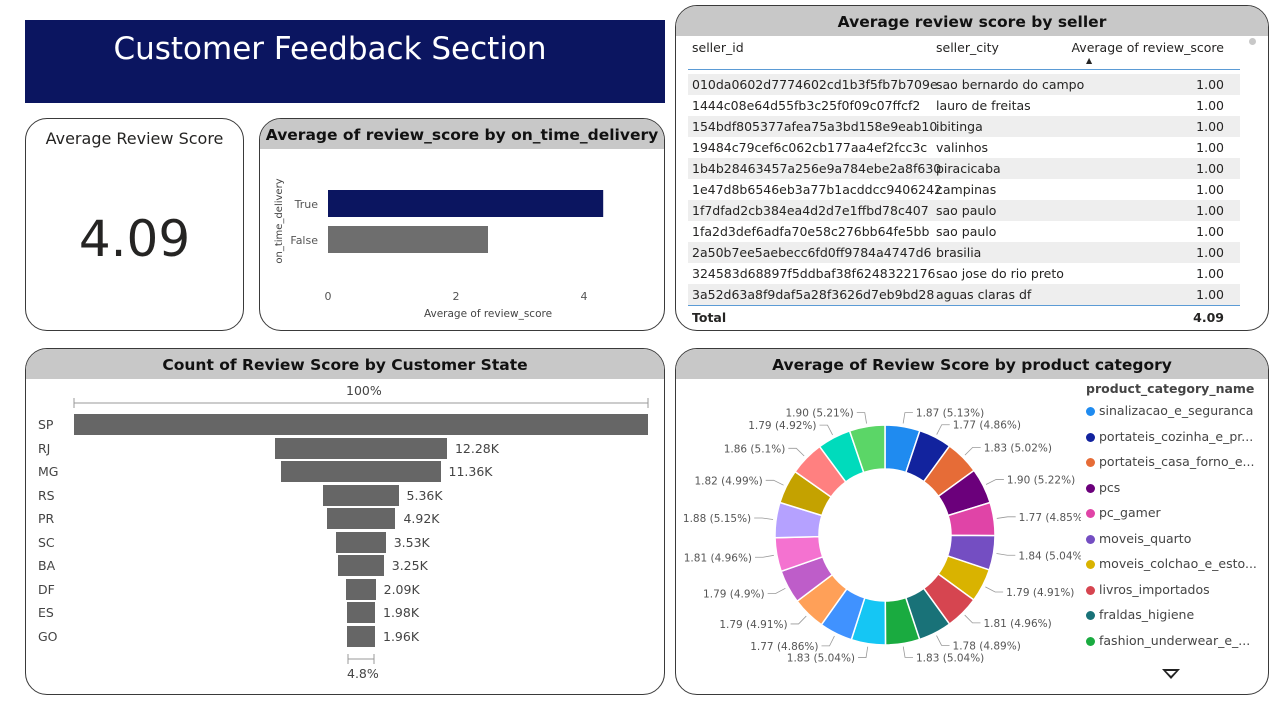 Image resolution: width=1287 pixels, height=716 pixels. I want to click on bar-true, so click(466, 203).